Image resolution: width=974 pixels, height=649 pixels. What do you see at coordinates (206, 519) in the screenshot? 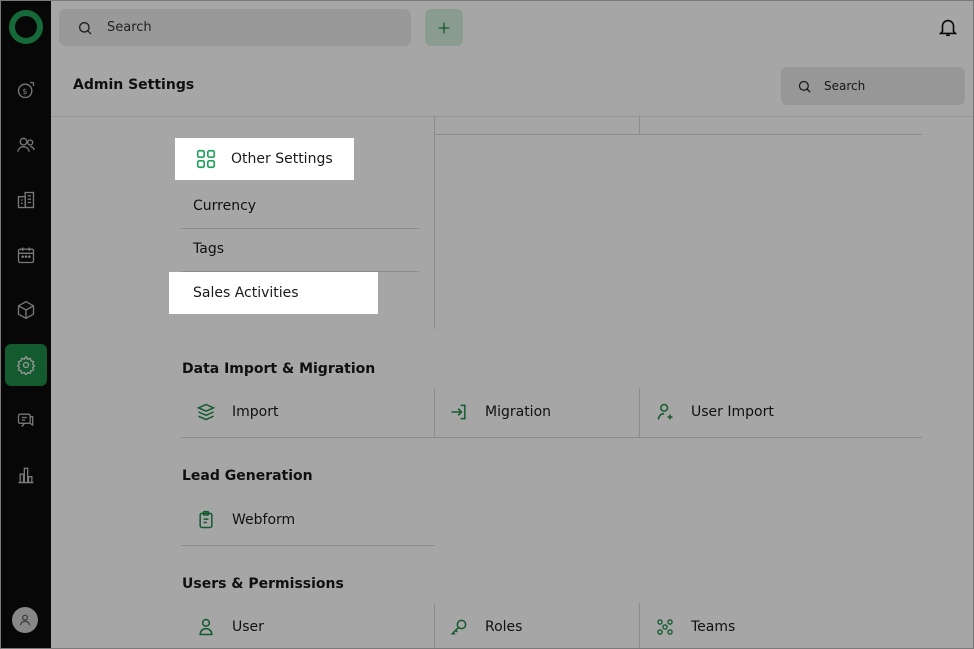
I see `clipboard-icon` at bounding box center [206, 519].